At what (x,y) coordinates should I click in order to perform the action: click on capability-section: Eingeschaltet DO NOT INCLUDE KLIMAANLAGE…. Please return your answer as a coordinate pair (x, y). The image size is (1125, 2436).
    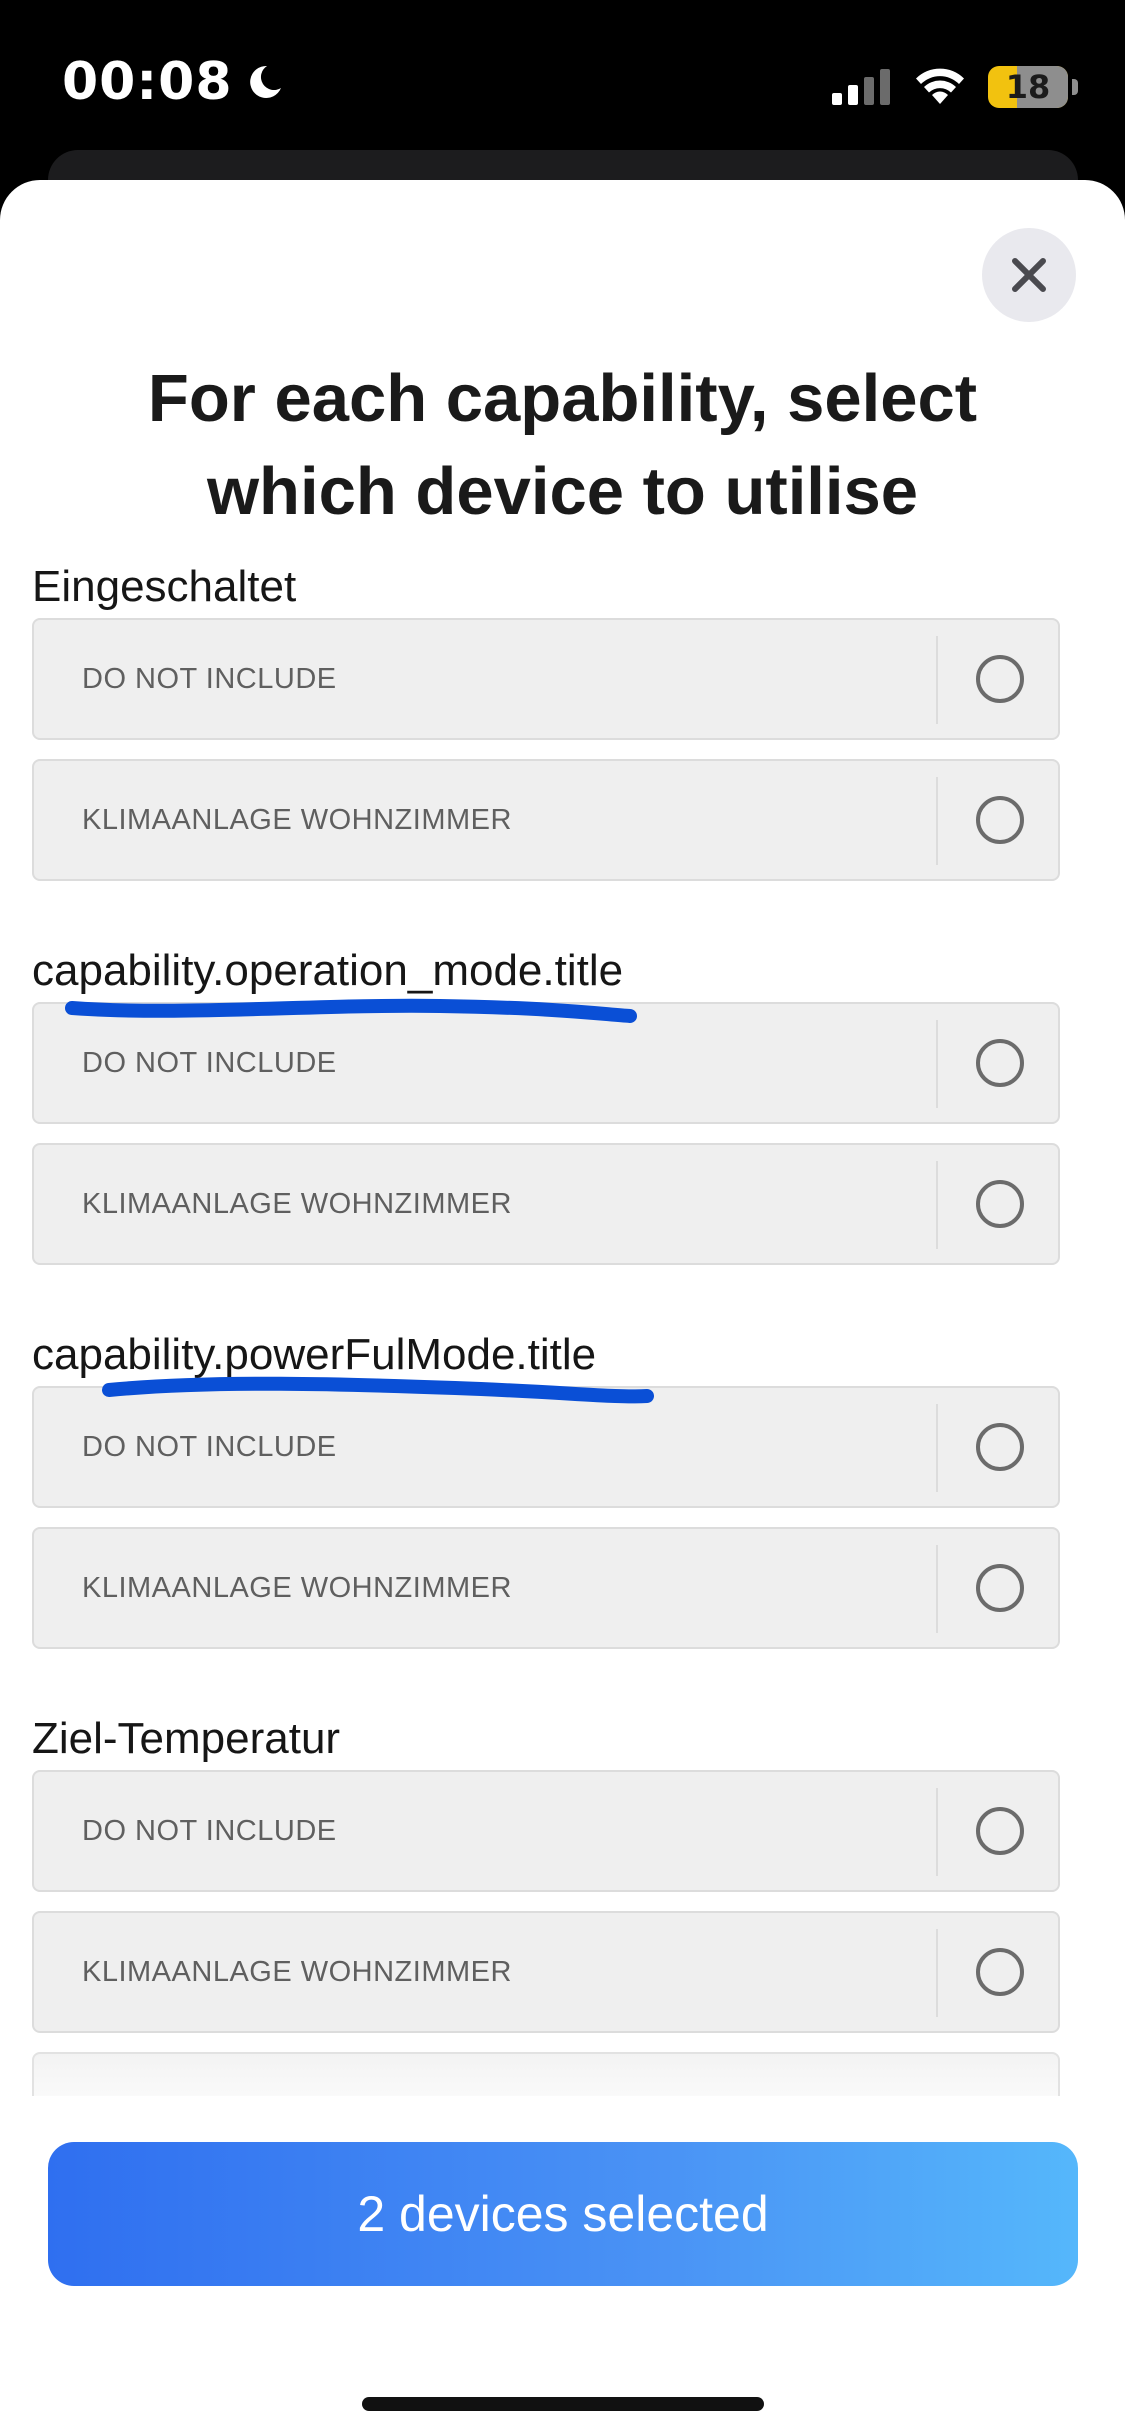
    Looking at the image, I should click on (547, 721).